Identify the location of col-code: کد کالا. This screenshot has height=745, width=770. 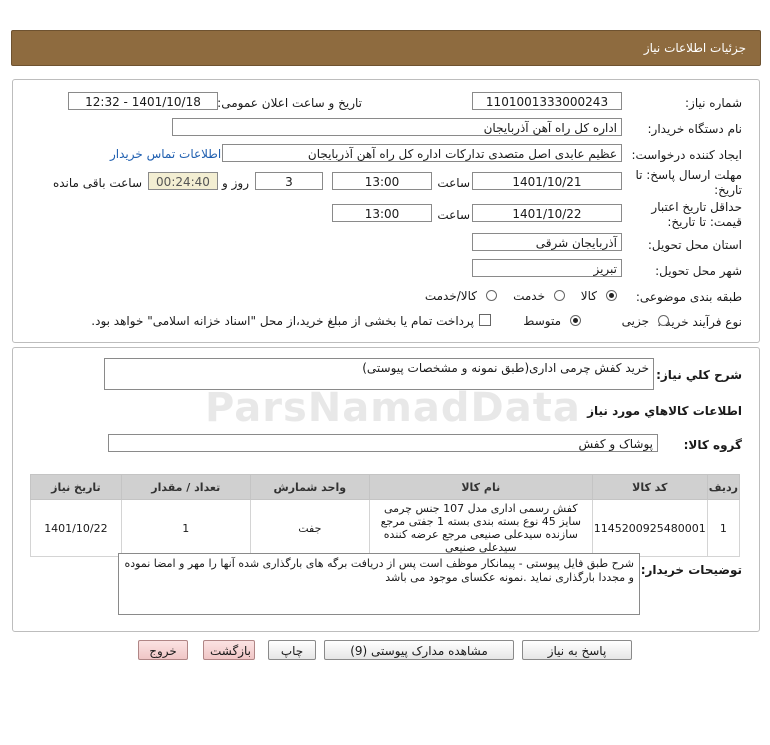
(649, 487).